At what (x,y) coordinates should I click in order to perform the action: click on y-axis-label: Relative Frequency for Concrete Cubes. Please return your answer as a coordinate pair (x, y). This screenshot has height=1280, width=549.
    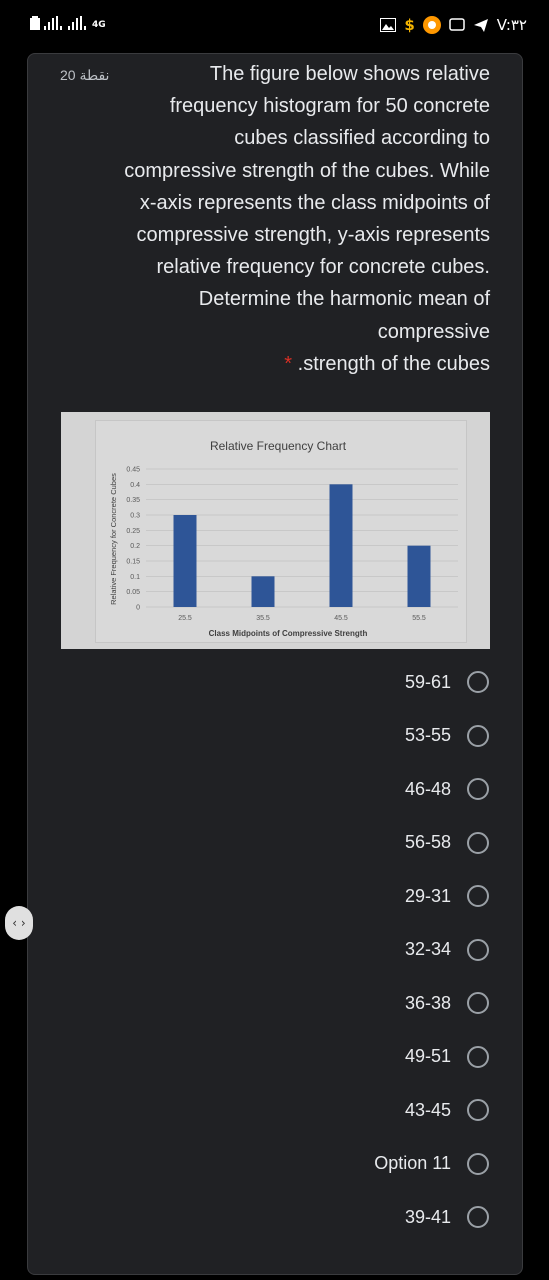
    Looking at the image, I should click on (113, 539).